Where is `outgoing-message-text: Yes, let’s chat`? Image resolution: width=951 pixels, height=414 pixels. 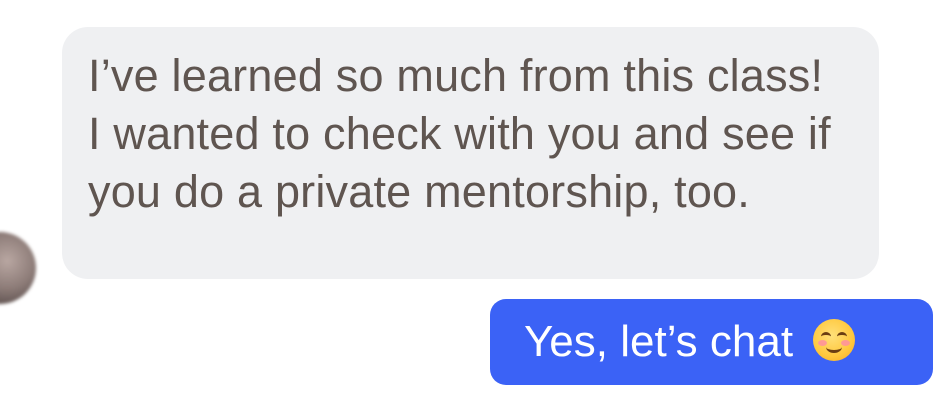
outgoing-message-text: Yes, let’s chat is located at coordinates (659, 341).